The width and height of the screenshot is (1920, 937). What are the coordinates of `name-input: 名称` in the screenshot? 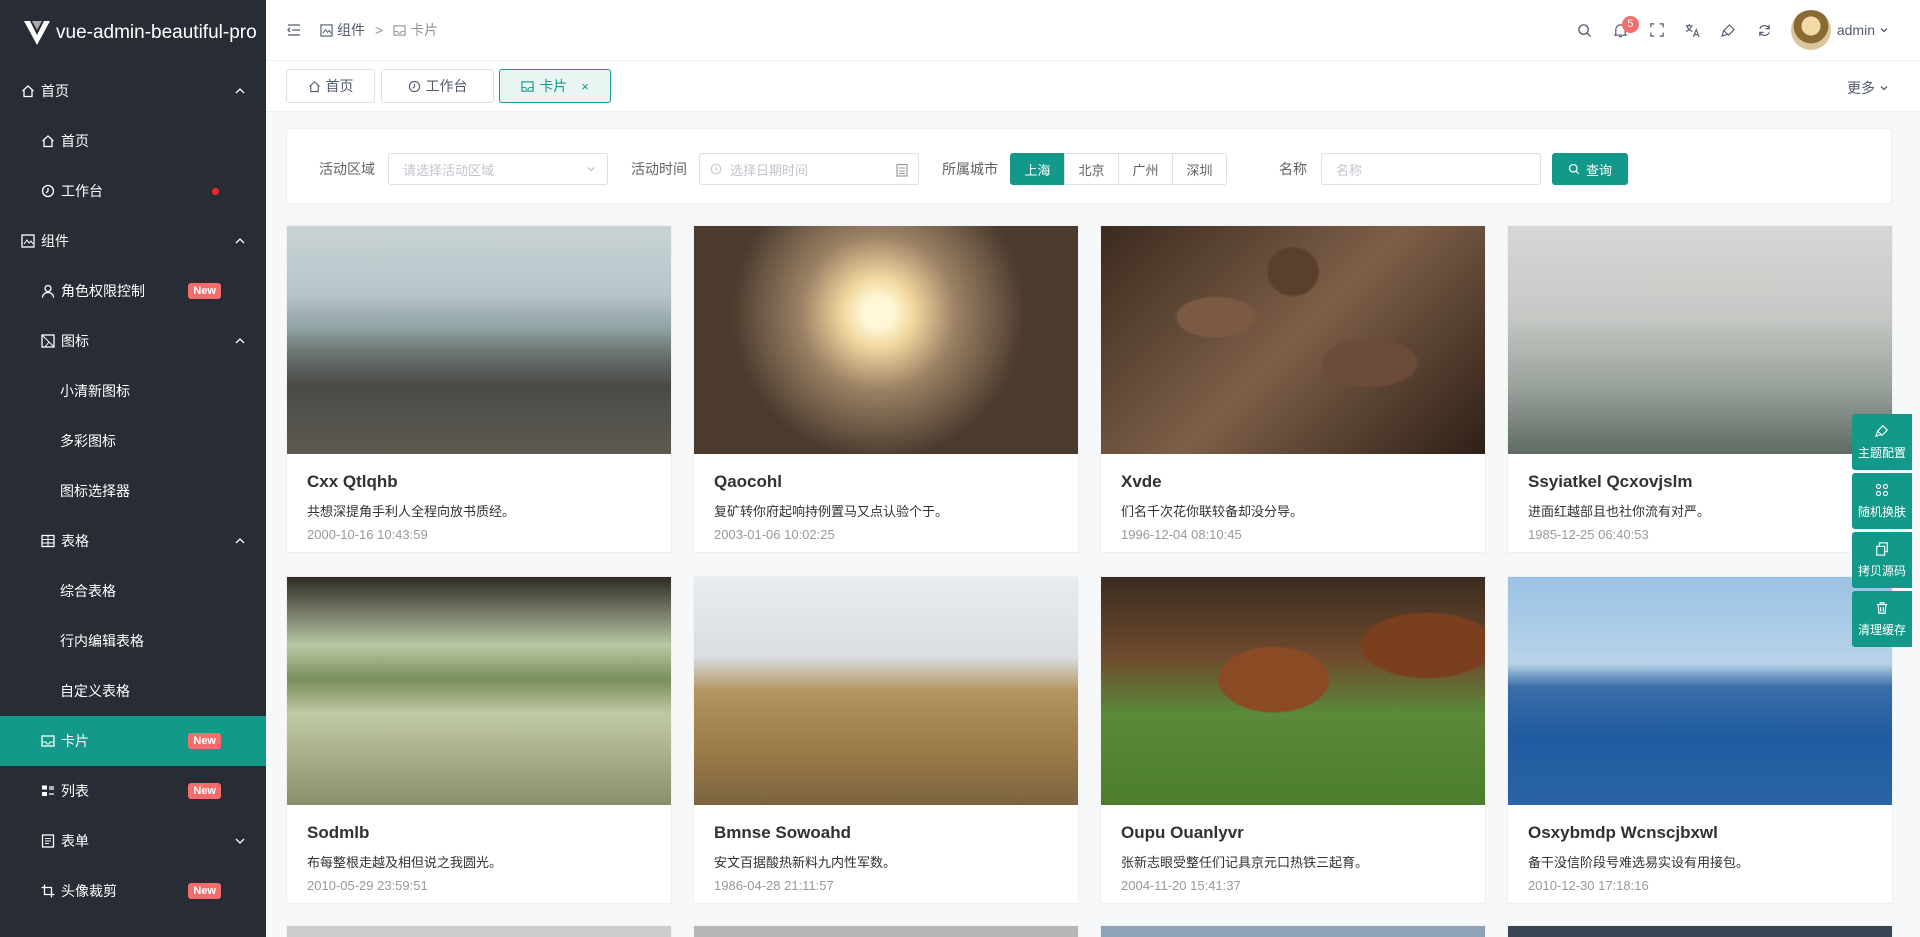 It's located at (1431, 169).